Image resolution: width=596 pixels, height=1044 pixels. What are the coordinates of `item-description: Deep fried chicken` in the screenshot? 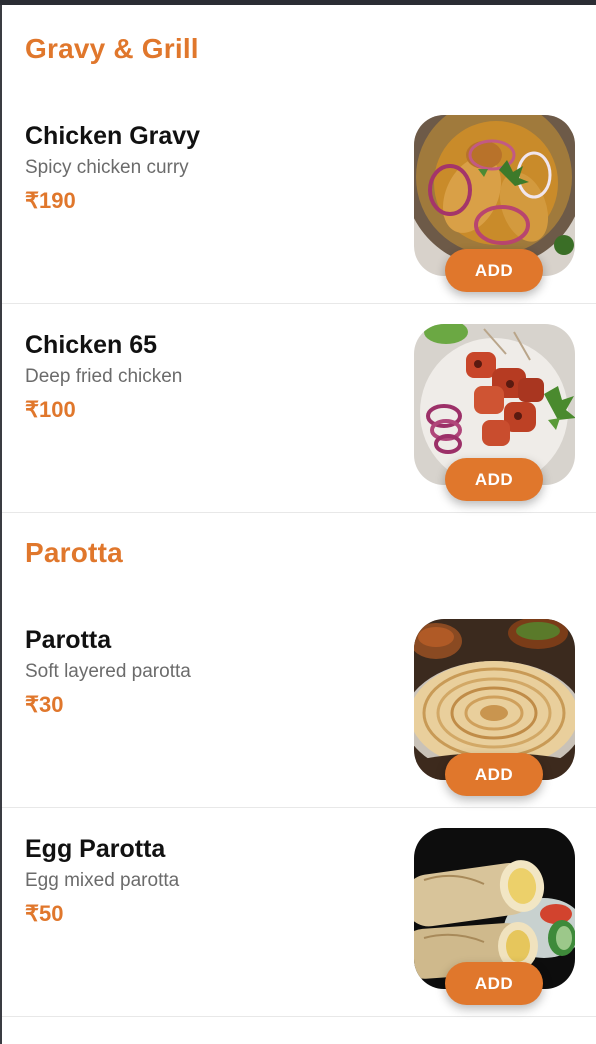 It's located at (104, 376).